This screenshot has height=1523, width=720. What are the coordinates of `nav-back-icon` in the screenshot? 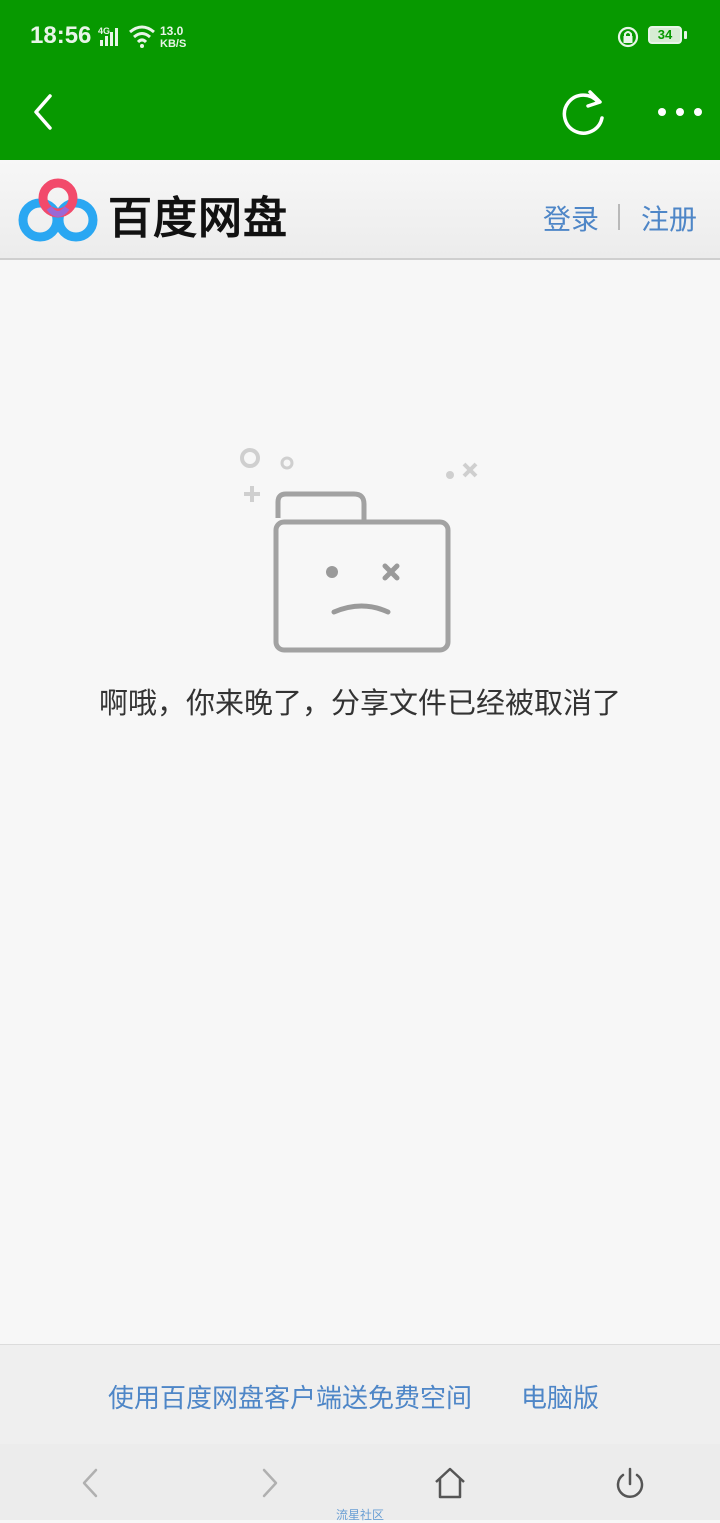 It's located at (90, 1483).